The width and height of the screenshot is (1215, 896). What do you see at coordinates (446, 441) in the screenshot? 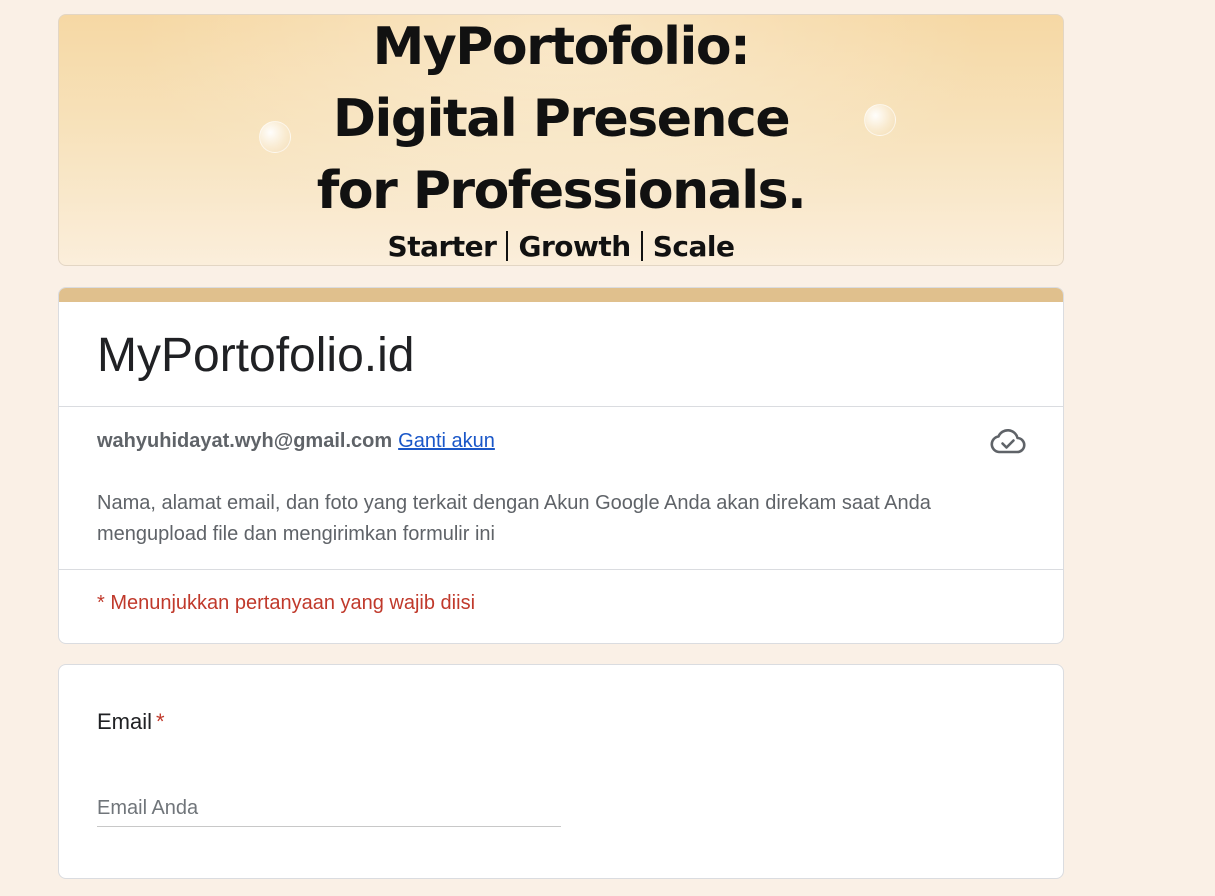
I see `switch-account-link: Ganti akun` at bounding box center [446, 441].